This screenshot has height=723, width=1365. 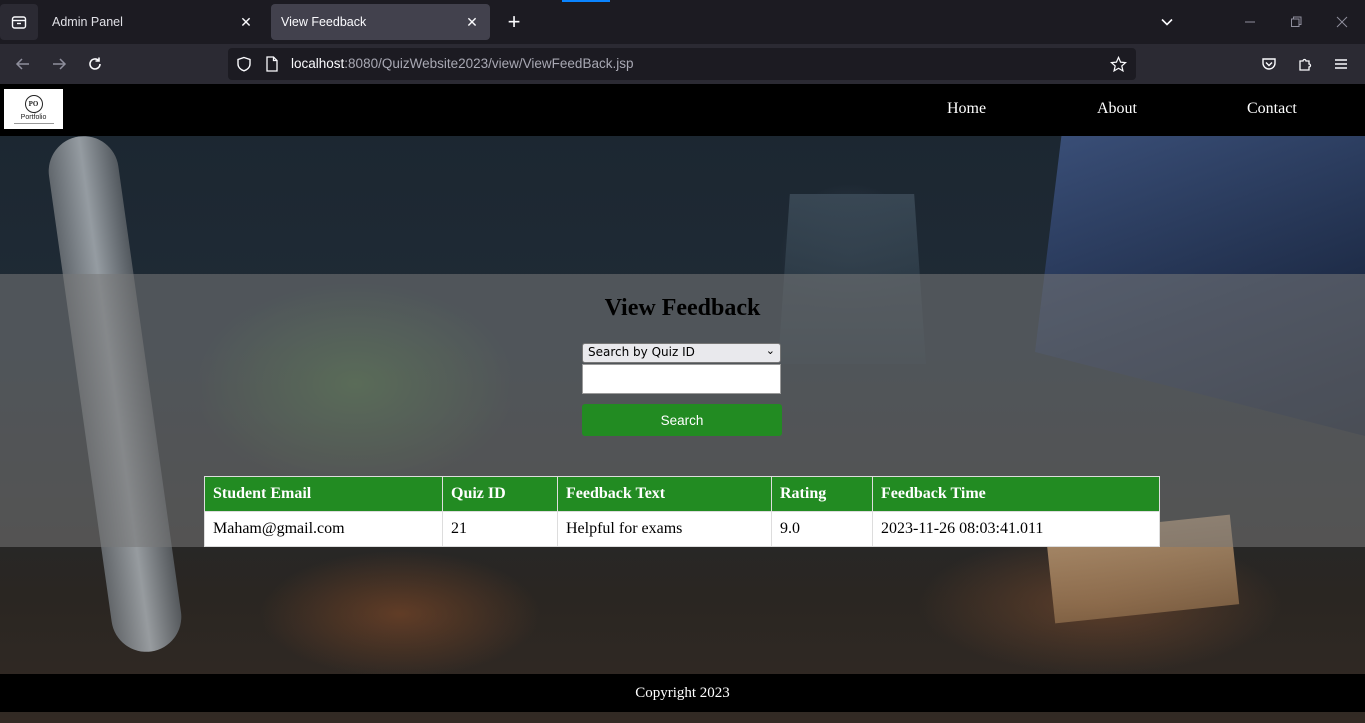 I want to click on pocket-icon, so click(x=1269, y=64).